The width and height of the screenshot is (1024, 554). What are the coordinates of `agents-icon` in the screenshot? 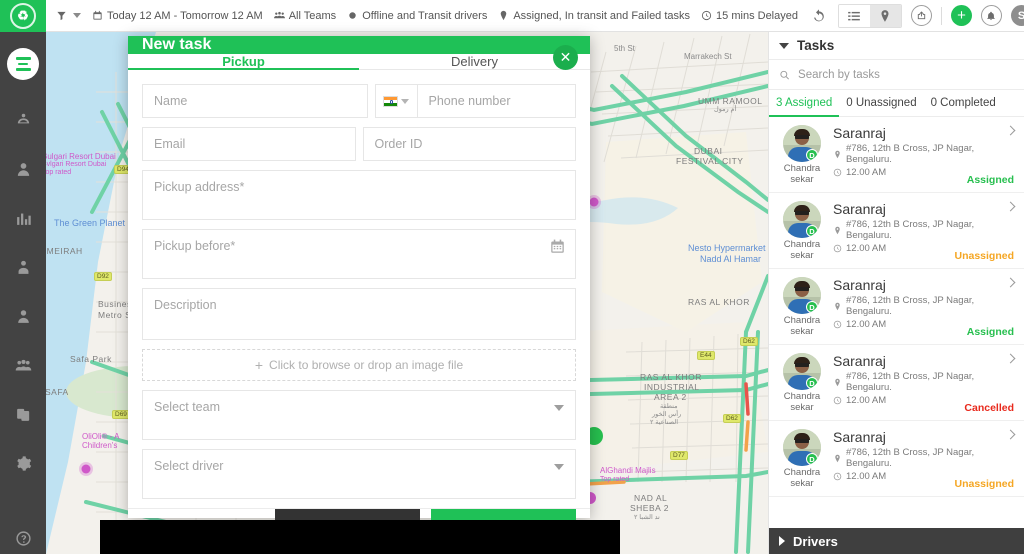 It's located at (23, 267).